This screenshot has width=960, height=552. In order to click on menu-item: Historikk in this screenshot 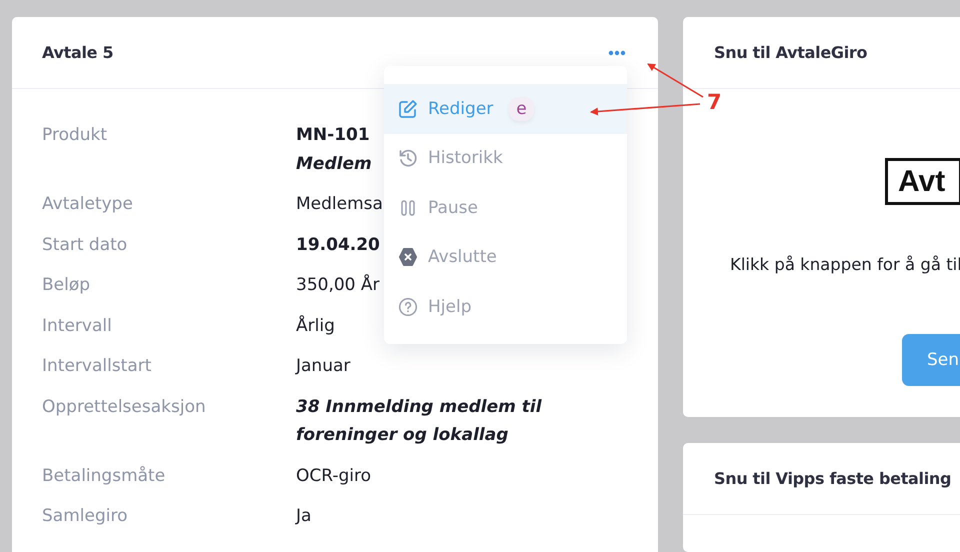, I will do `click(505, 158)`.